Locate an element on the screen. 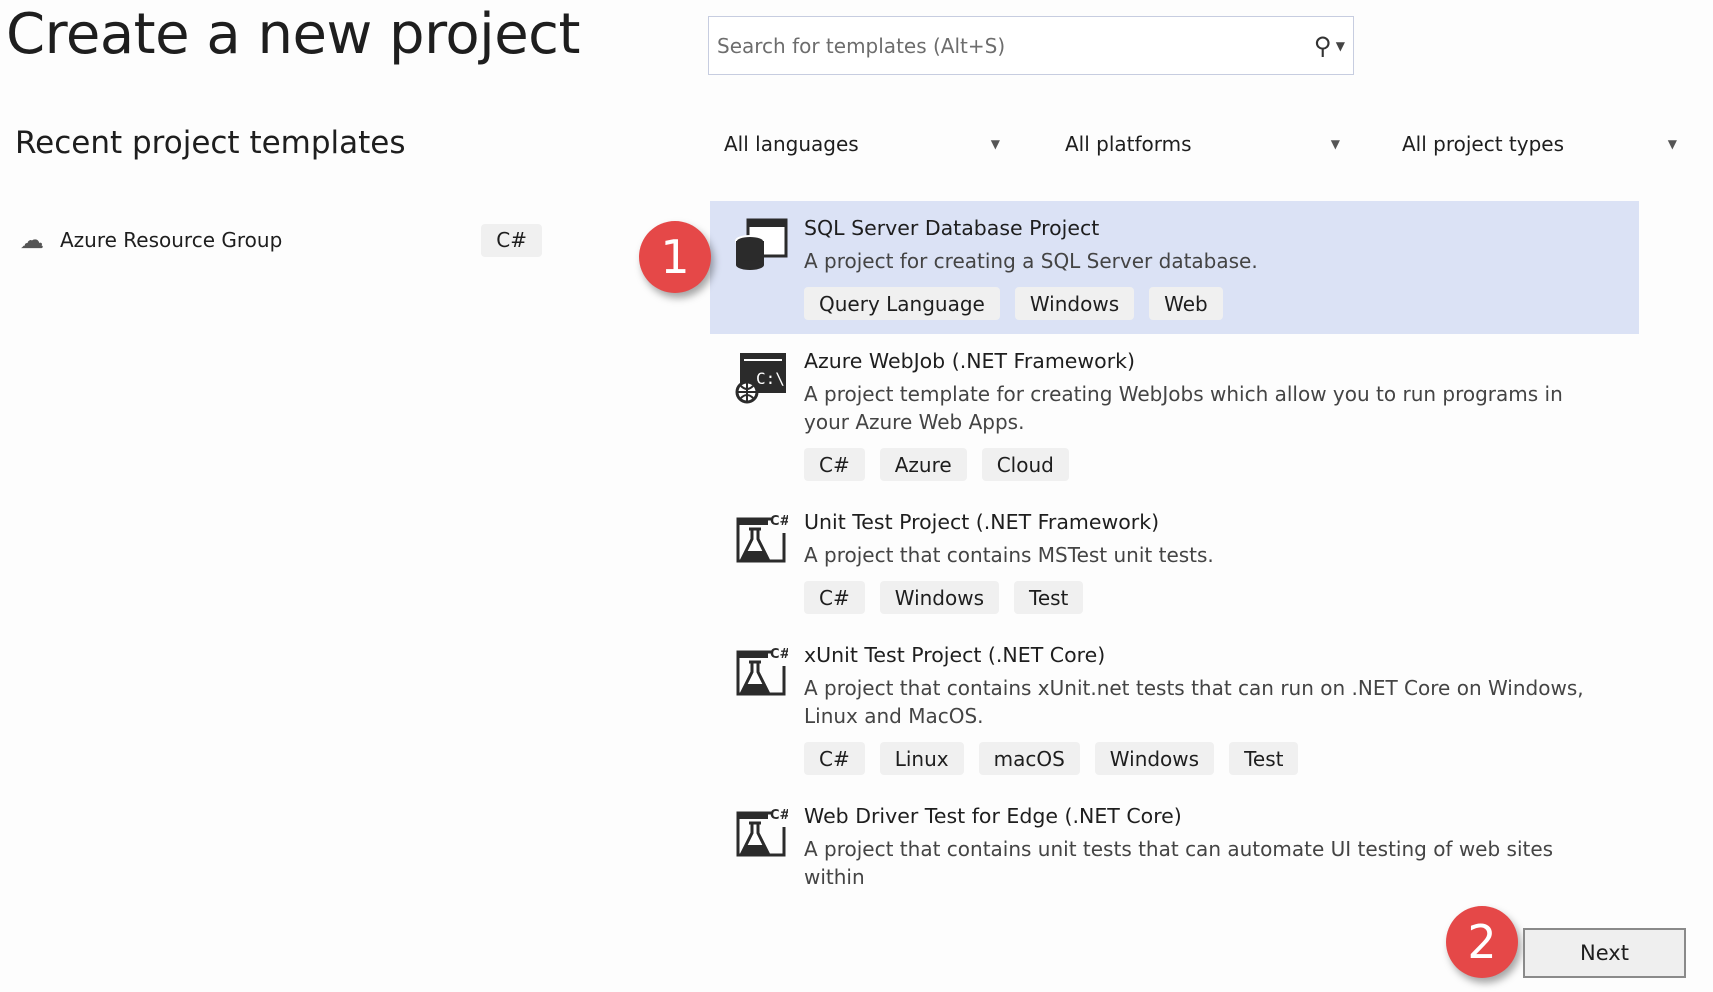  template-tag: Web is located at coordinates (1186, 303).